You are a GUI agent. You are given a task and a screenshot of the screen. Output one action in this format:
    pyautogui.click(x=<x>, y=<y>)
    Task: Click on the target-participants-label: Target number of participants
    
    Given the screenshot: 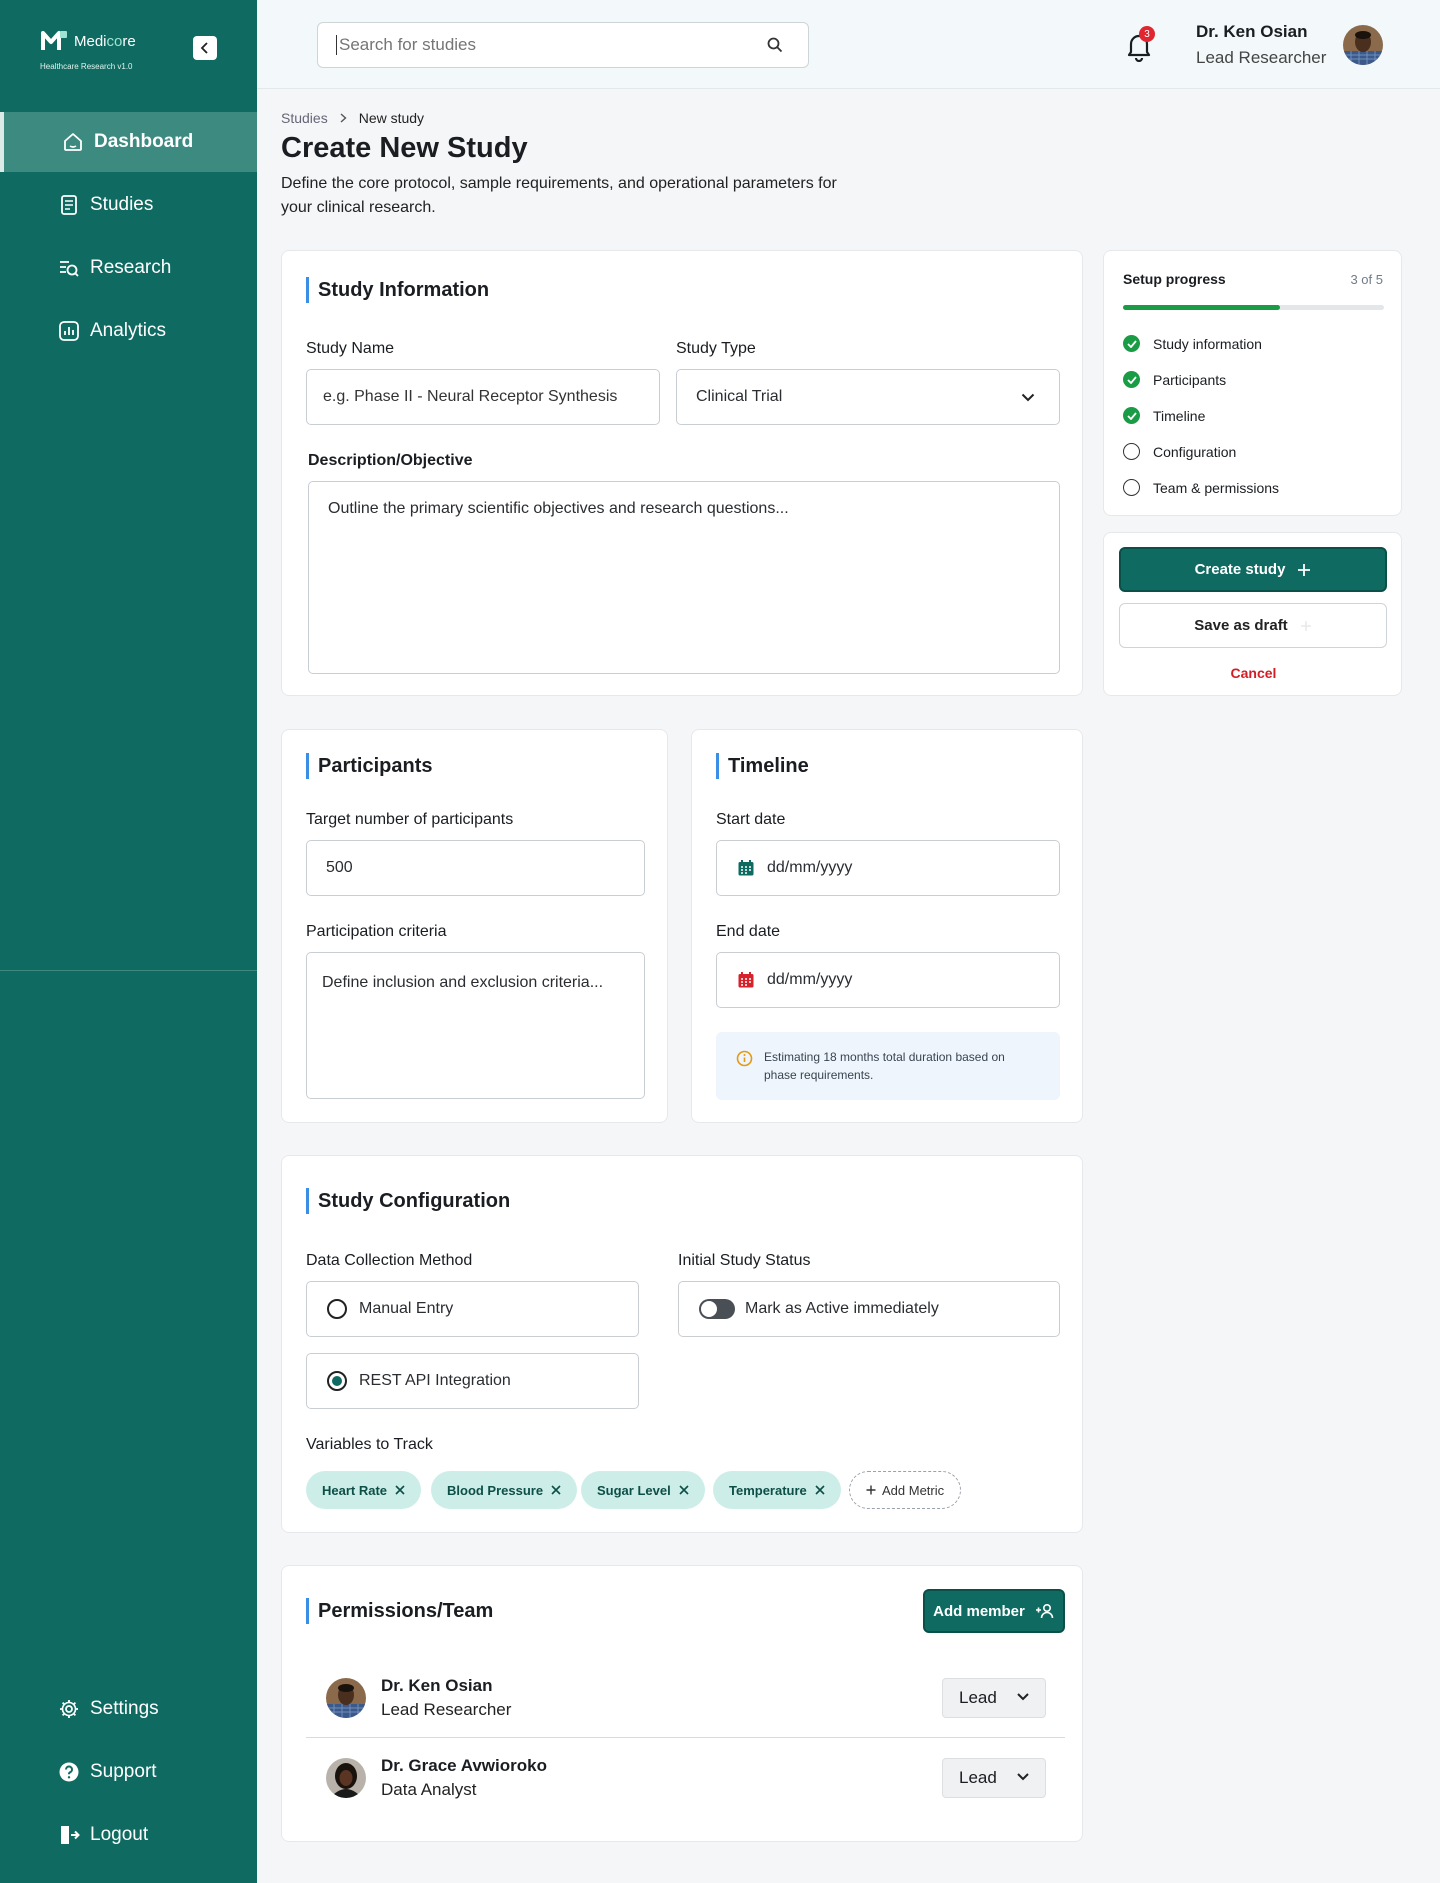 What is the action you would take?
    pyautogui.click(x=410, y=819)
    